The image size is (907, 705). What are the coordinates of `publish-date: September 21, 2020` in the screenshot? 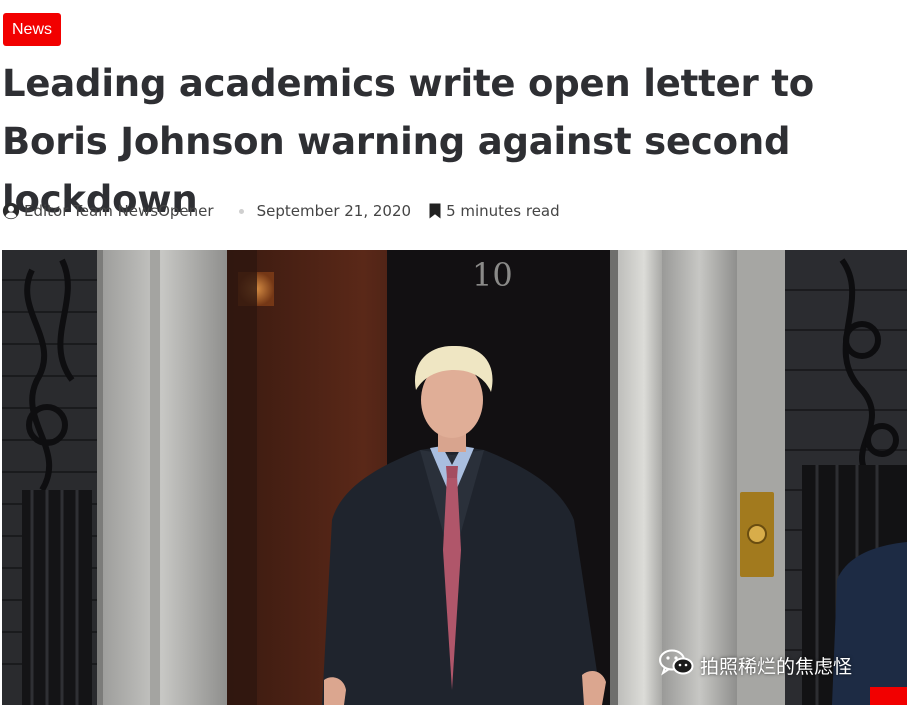 It's located at (334, 211).